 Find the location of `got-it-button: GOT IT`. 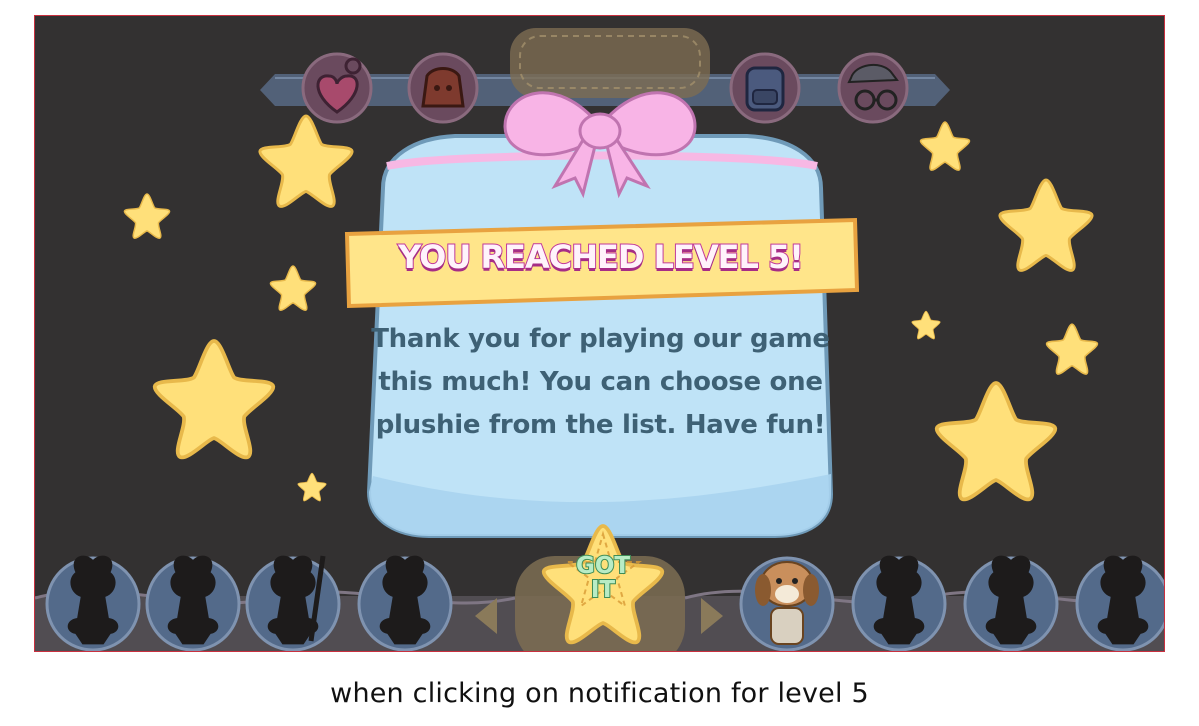

got-it-button: GOT IT is located at coordinates (603, 576).